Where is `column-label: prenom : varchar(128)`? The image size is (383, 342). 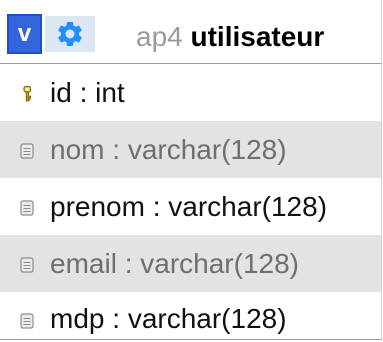 column-label: prenom : varchar(128) is located at coordinates (189, 207).